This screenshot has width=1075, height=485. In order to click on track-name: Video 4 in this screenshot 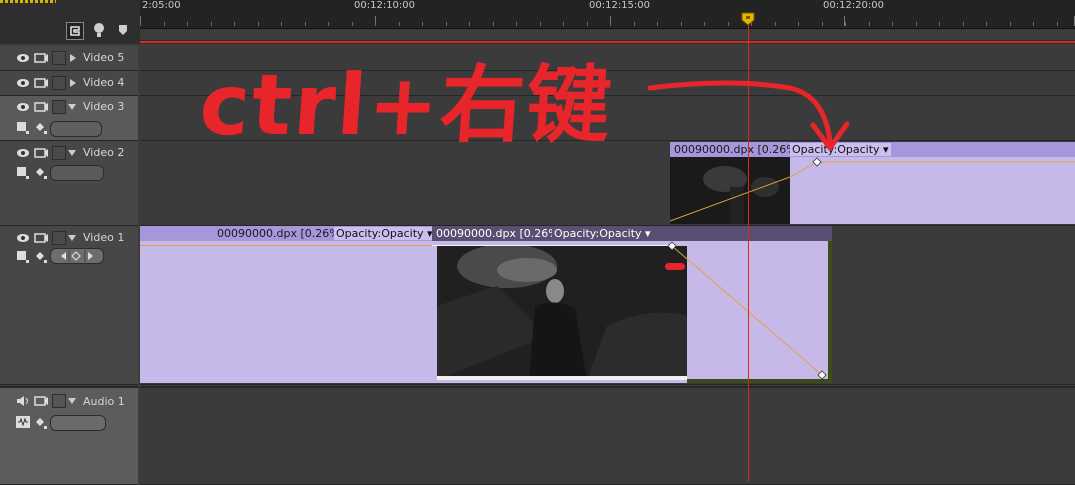, I will do `click(104, 82)`.